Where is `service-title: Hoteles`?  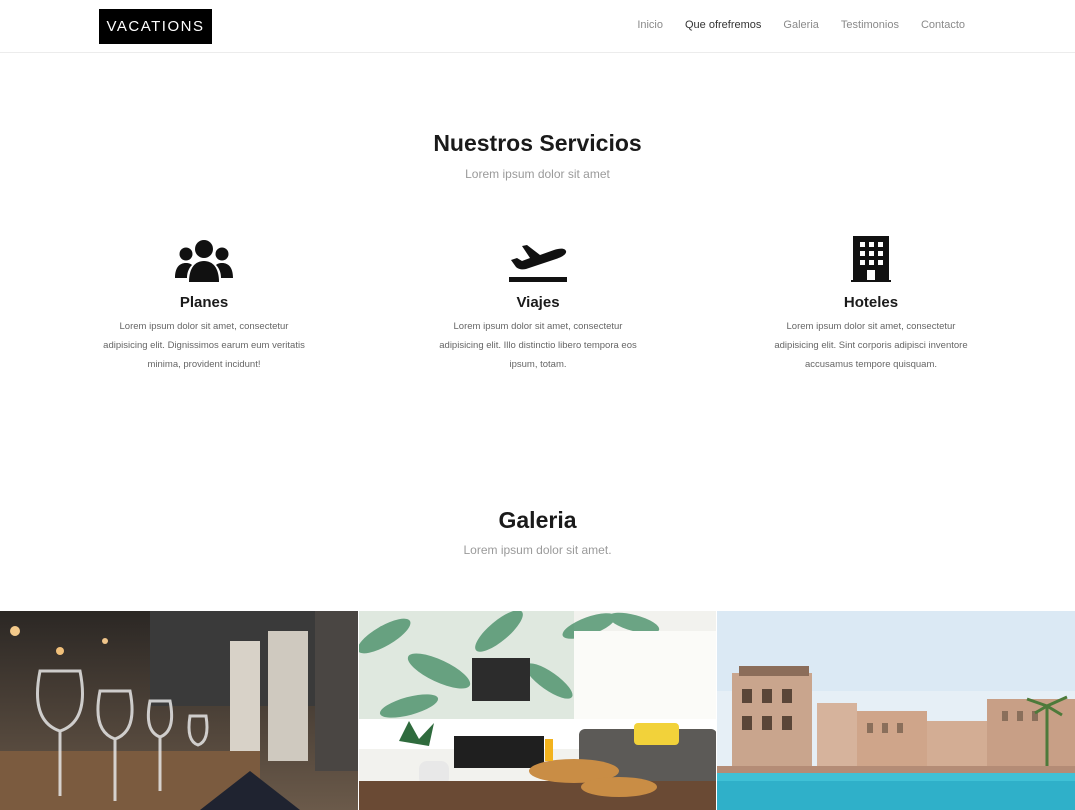 service-title: Hoteles is located at coordinates (871, 302).